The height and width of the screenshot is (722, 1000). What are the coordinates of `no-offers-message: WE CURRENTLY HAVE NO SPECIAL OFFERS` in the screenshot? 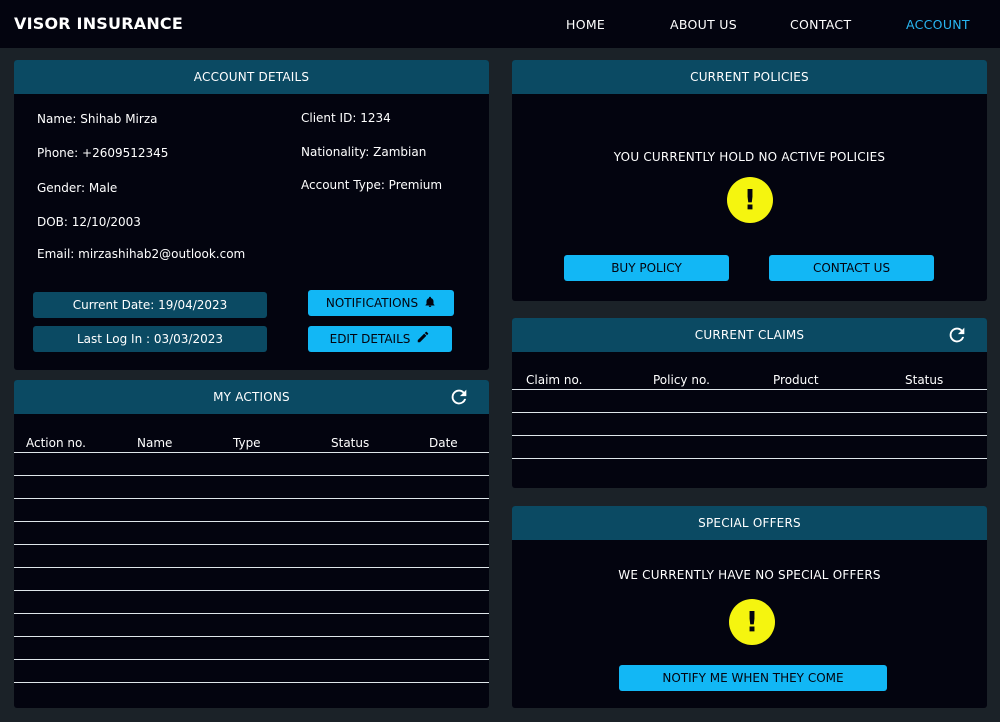 It's located at (749, 575).